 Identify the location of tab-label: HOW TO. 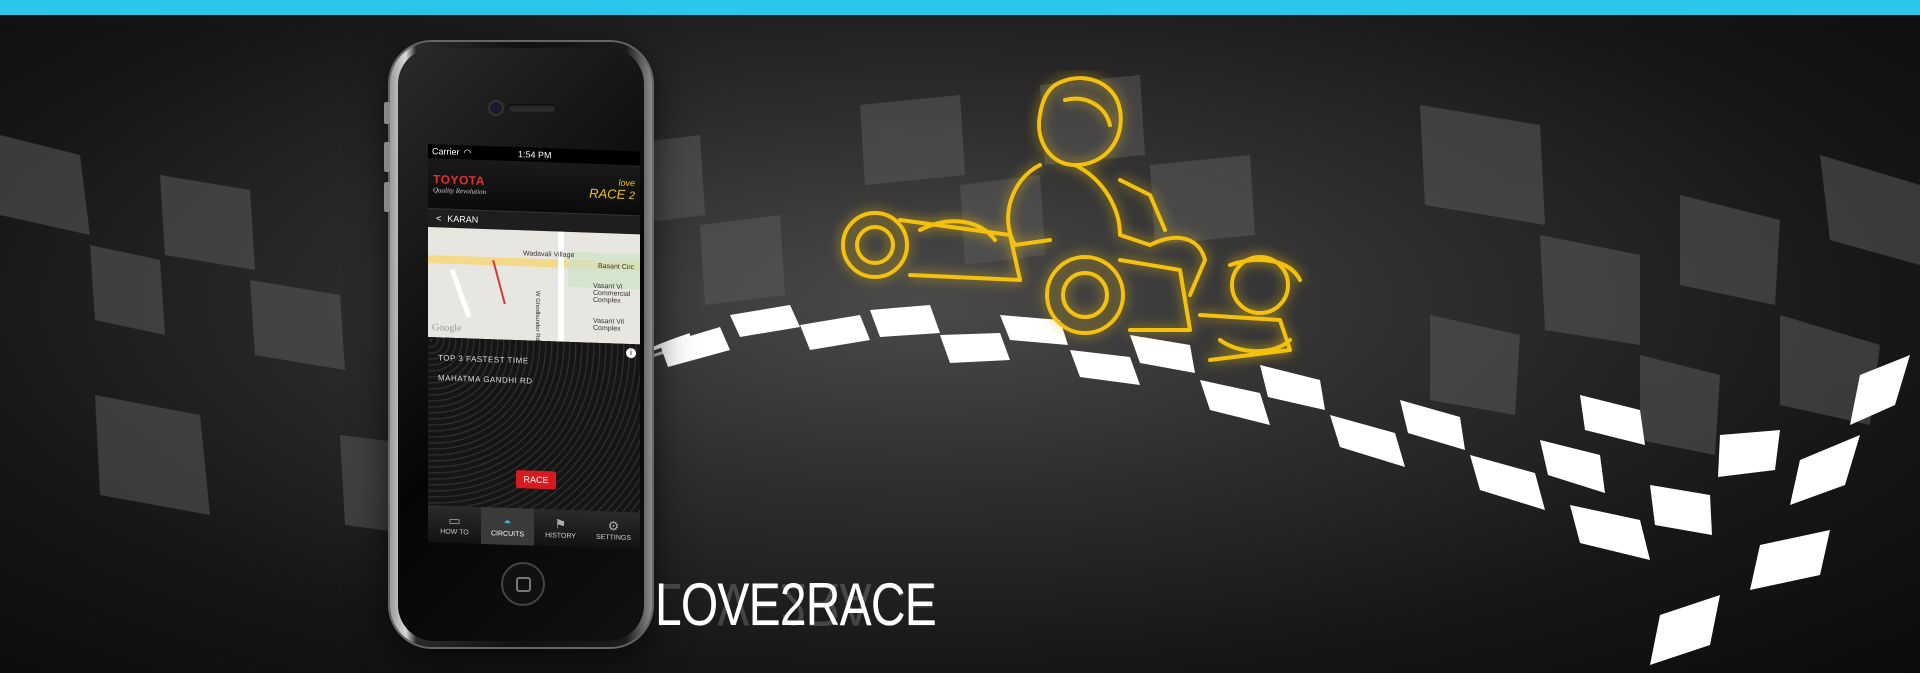
(454, 532).